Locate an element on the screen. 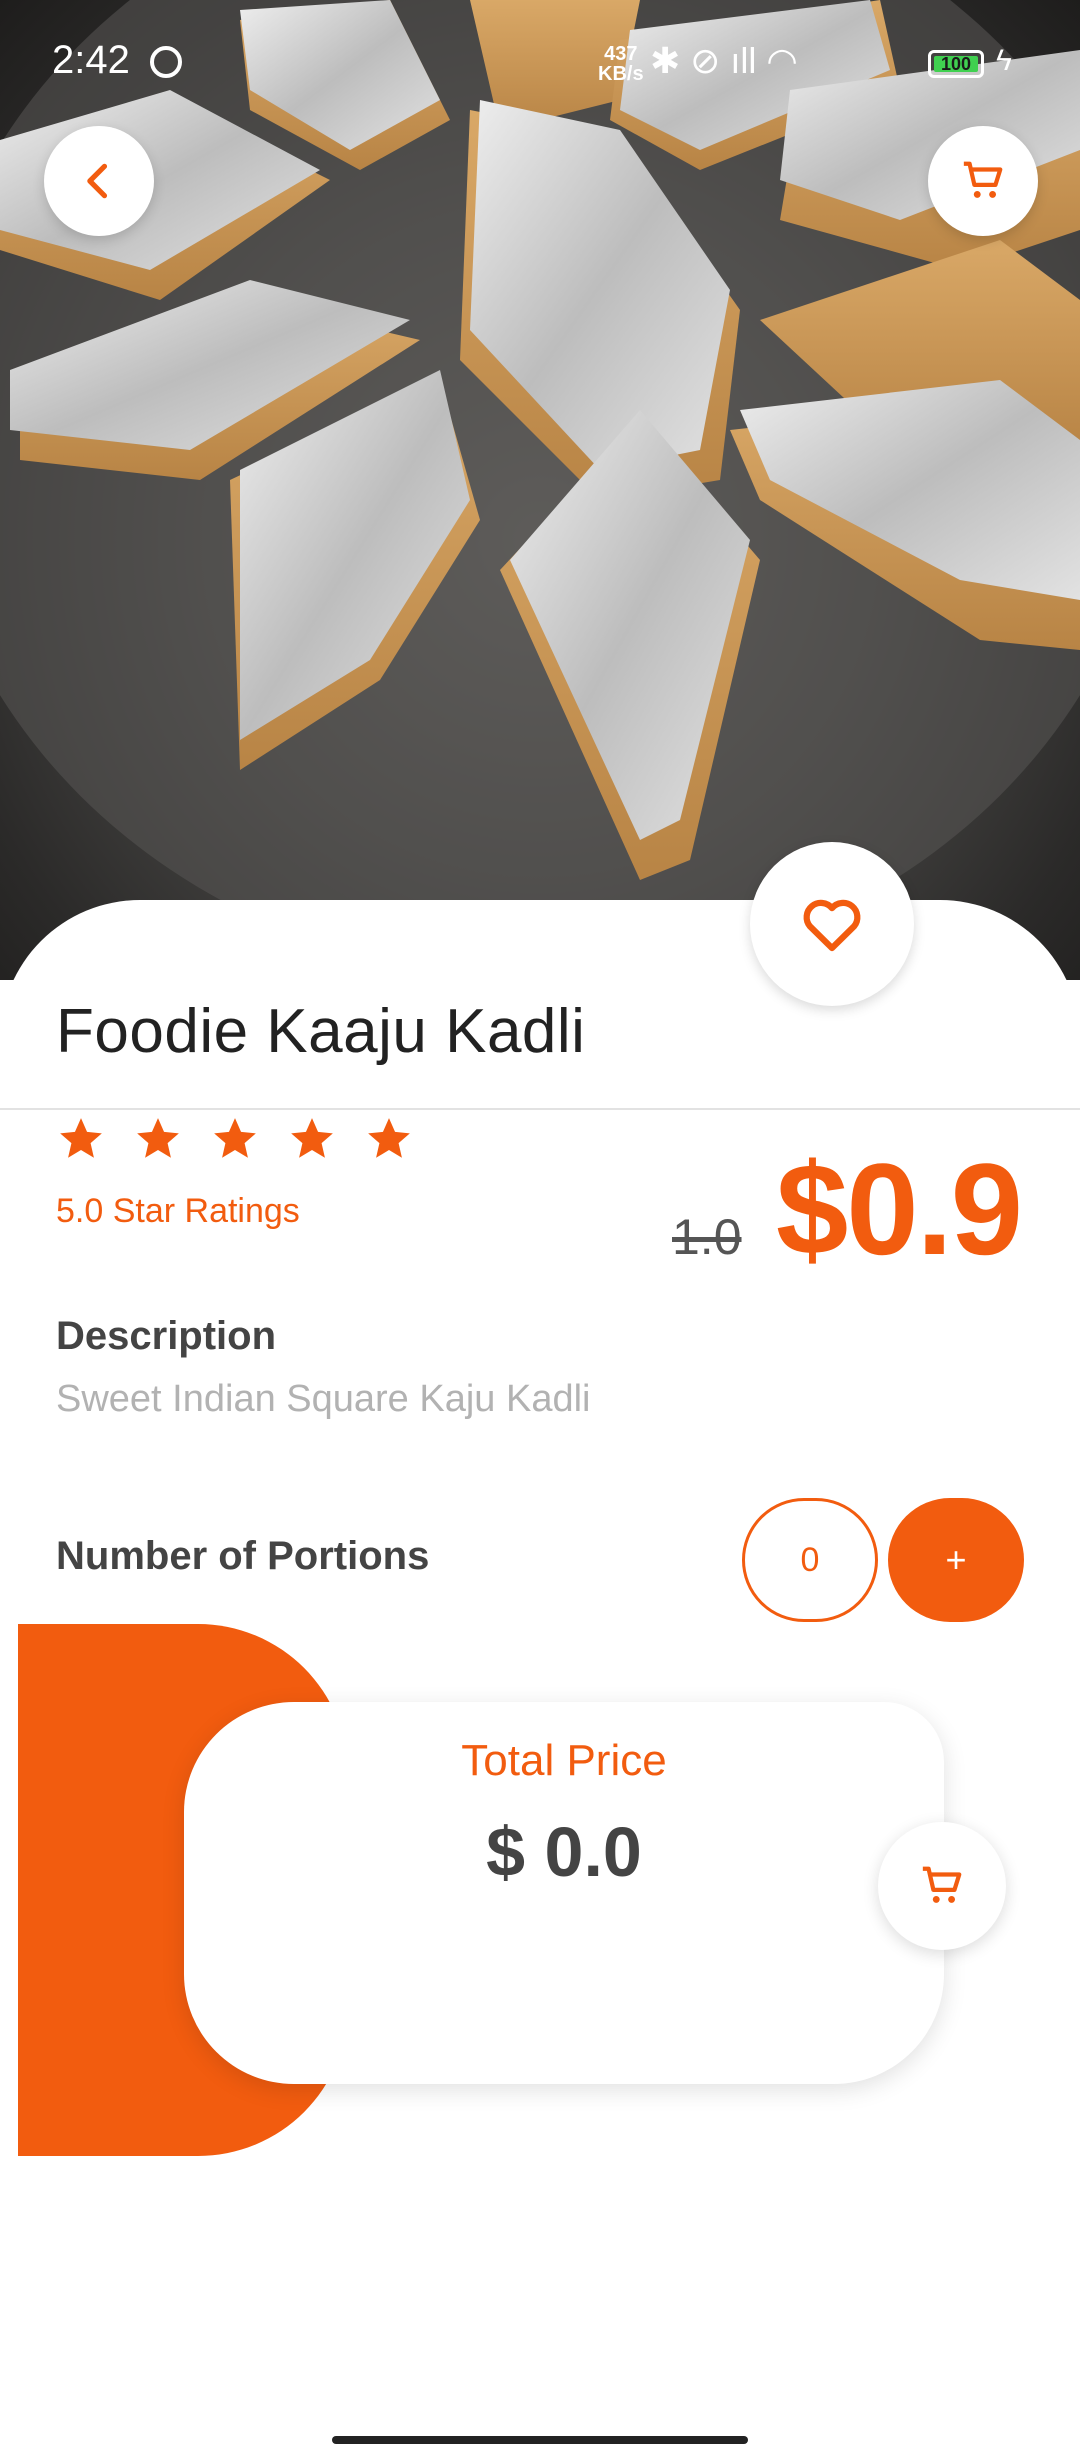 This screenshot has width=1080, height=2460. total-price-value: $ 0.0 is located at coordinates (564, 1852).